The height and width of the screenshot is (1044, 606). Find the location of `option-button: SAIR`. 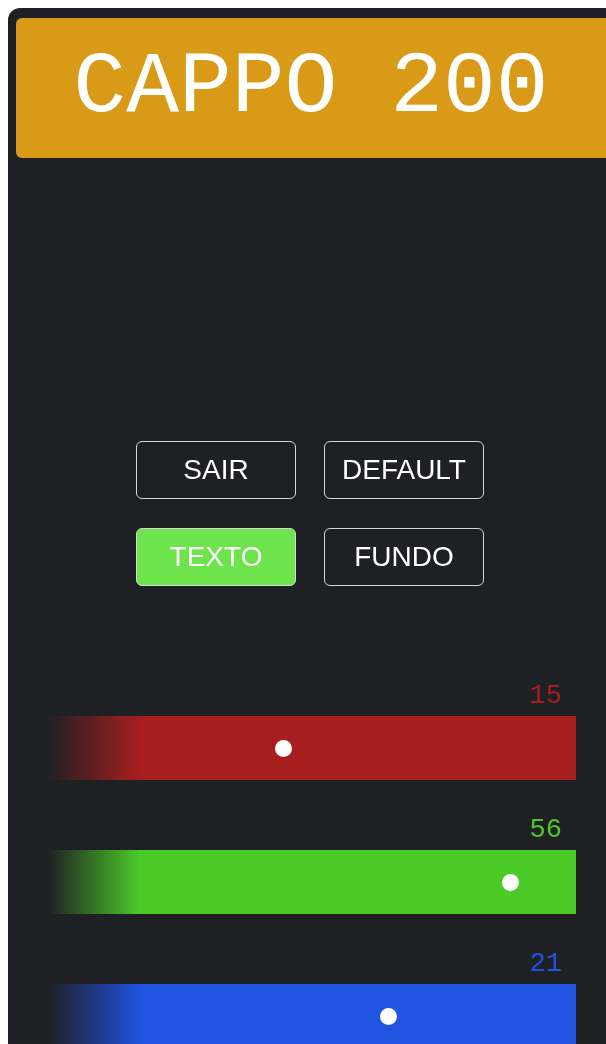

option-button: SAIR is located at coordinates (216, 470).